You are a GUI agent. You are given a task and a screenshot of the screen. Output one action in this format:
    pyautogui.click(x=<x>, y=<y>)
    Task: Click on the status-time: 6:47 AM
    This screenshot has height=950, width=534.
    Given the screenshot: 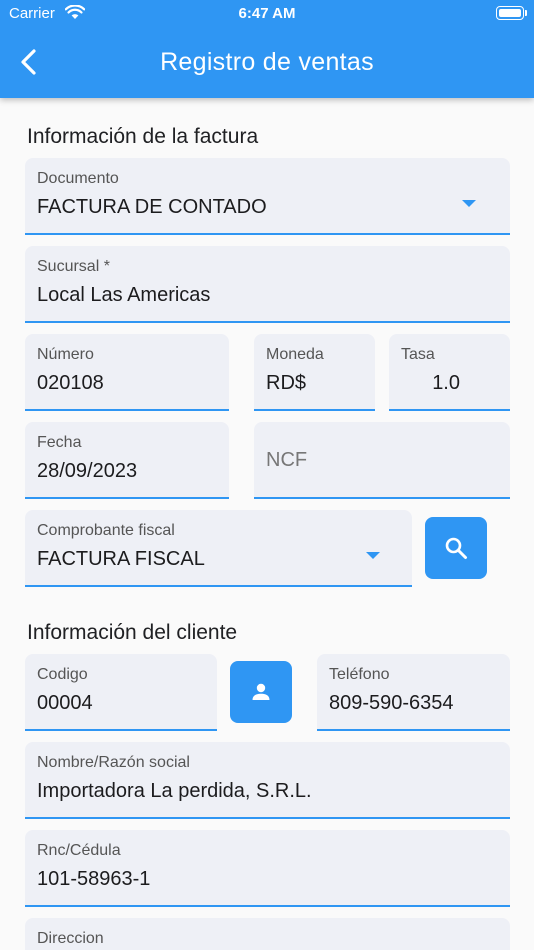 What is the action you would take?
    pyautogui.click(x=267, y=13)
    